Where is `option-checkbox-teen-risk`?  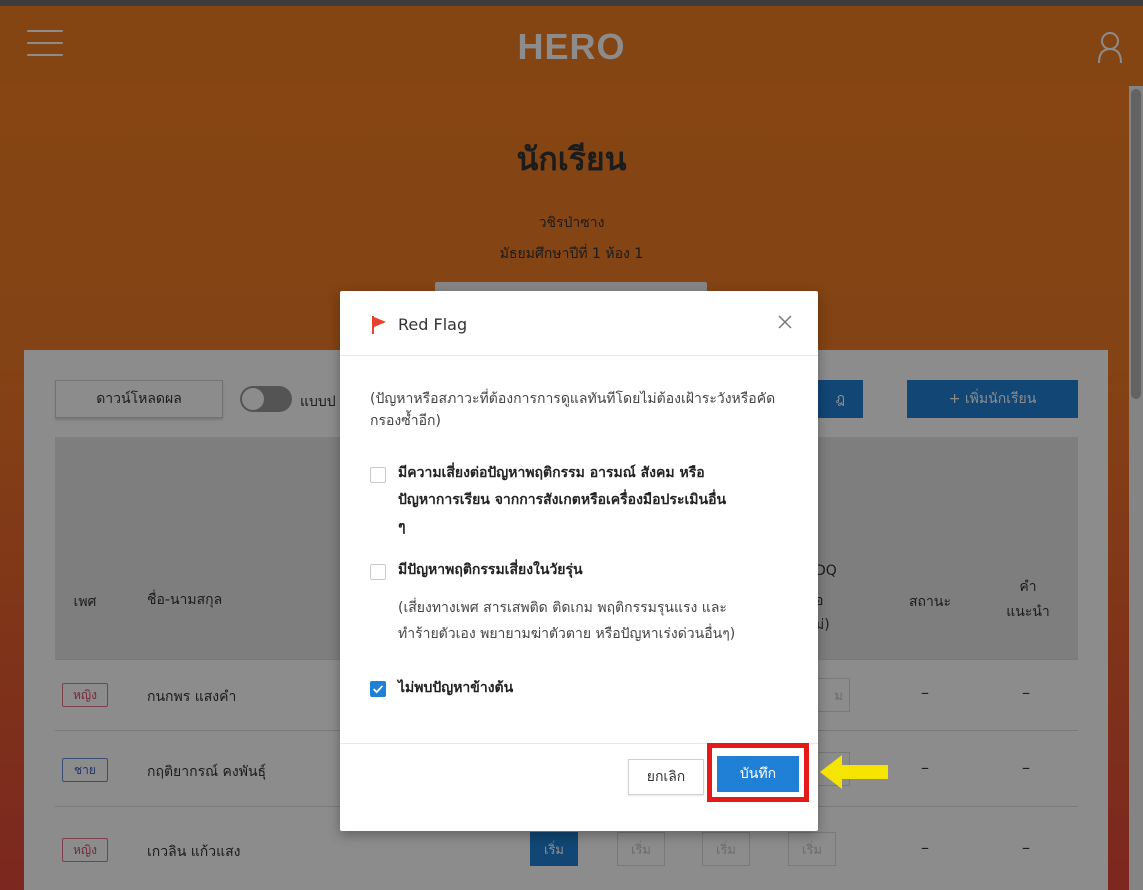
option-checkbox-teen-risk is located at coordinates (378, 572).